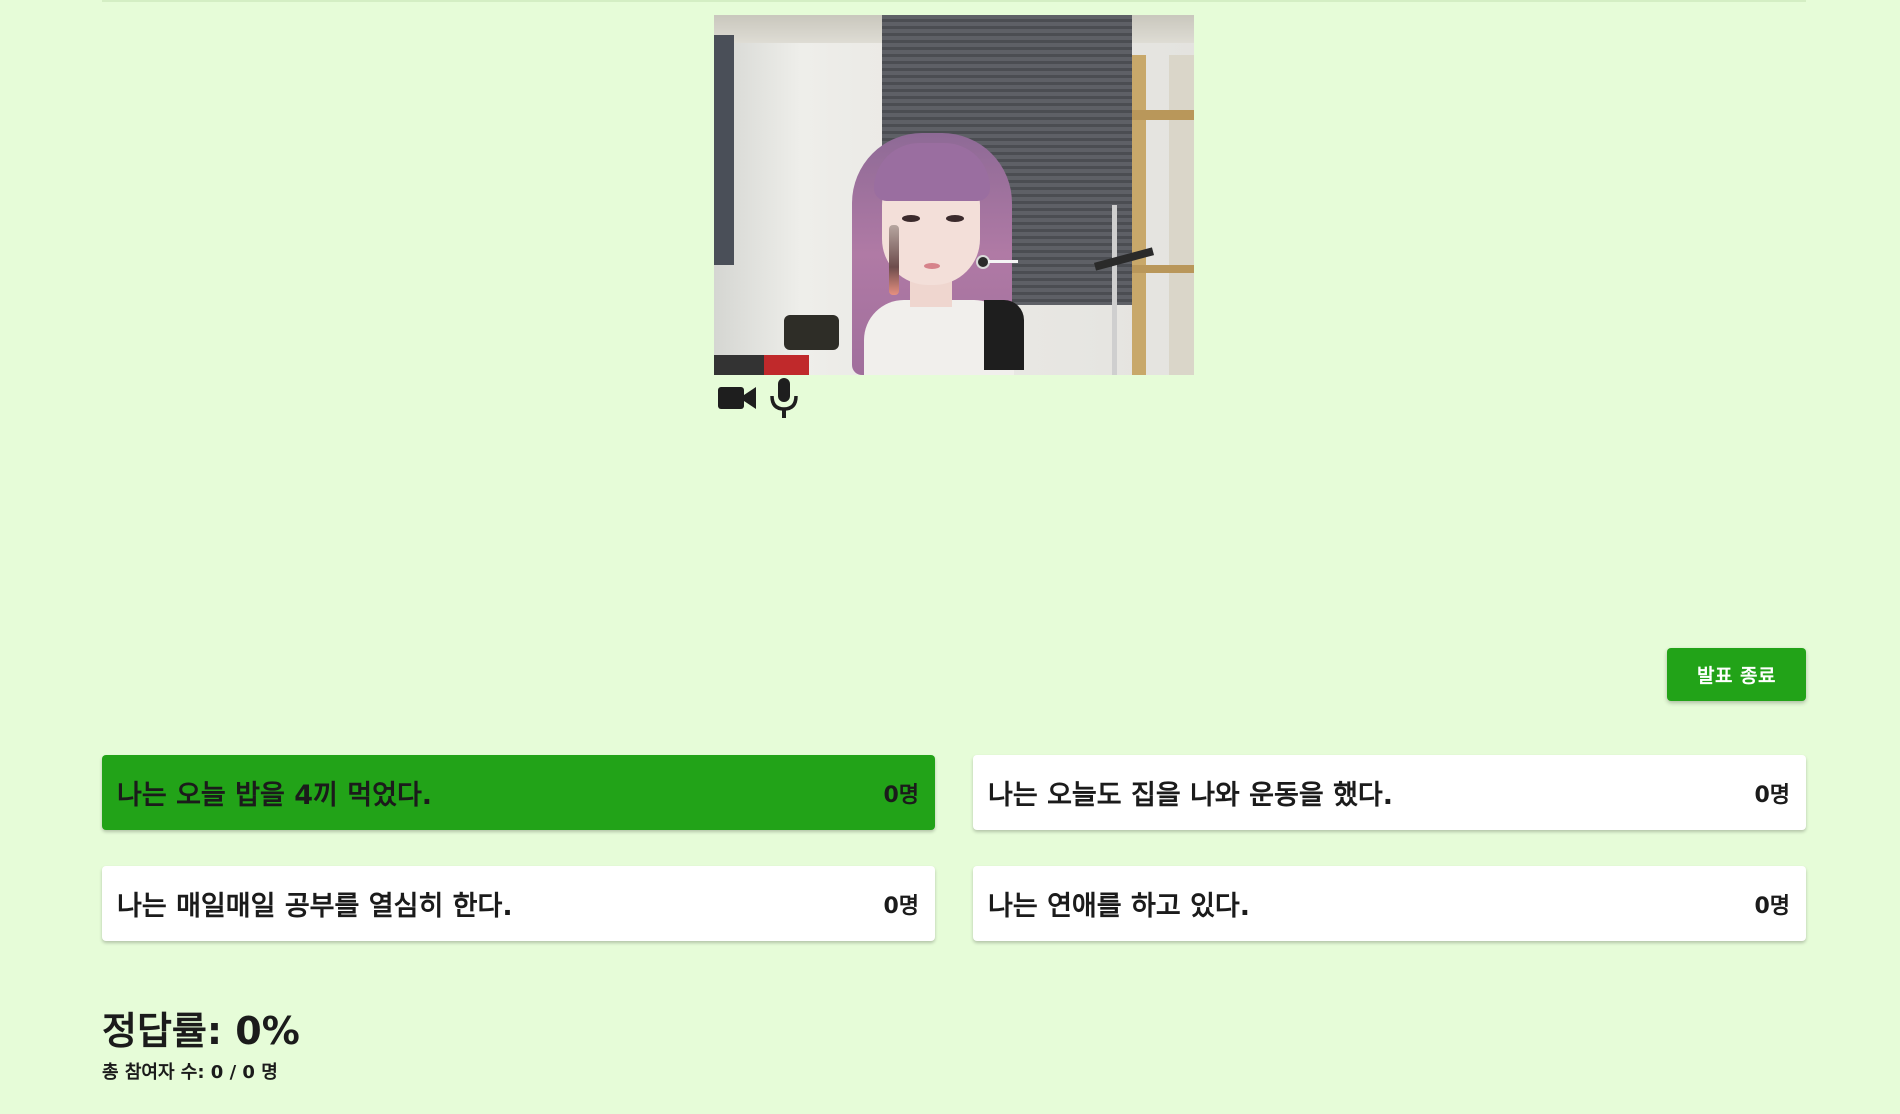  What do you see at coordinates (784, 398) in the screenshot?
I see `microphone-icon` at bounding box center [784, 398].